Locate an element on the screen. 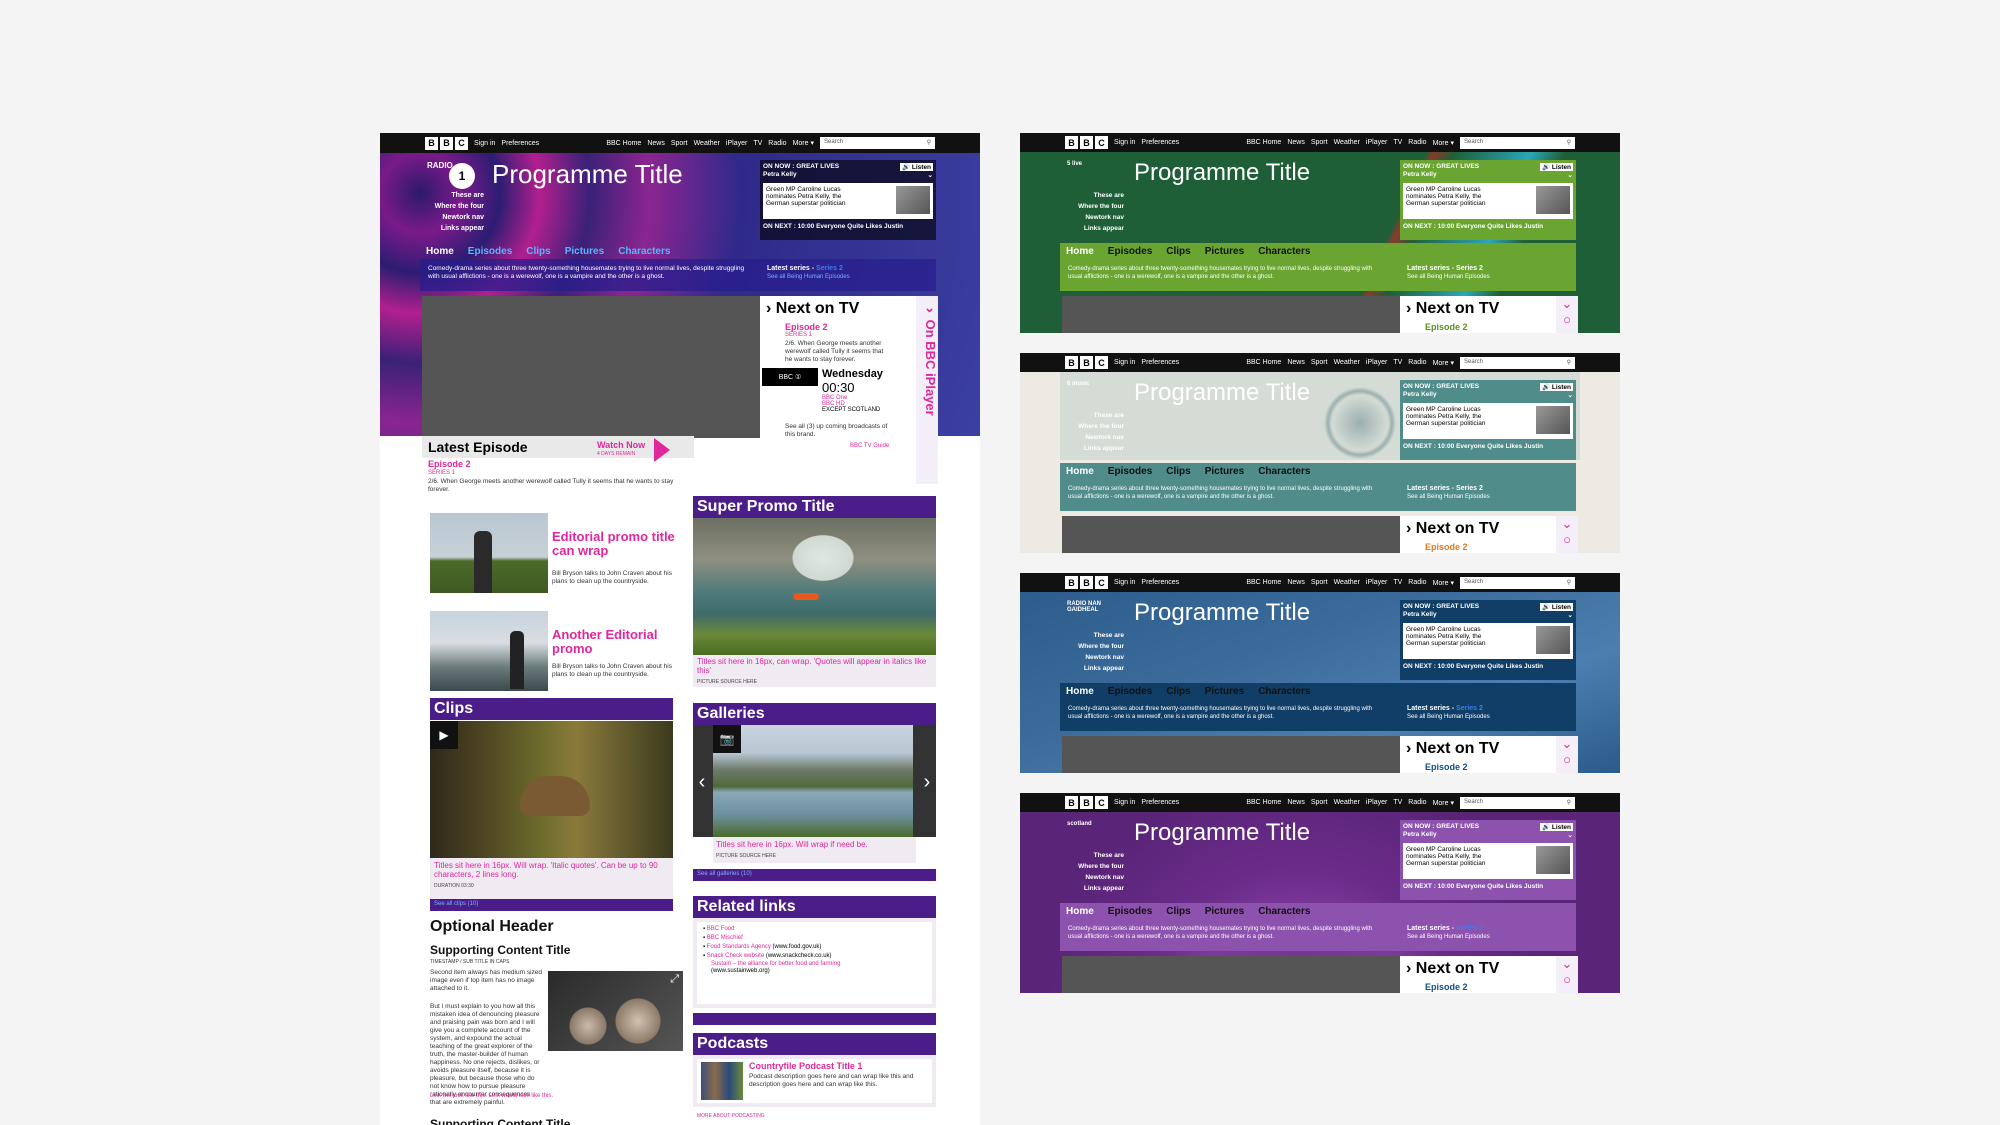 This screenshot has width=2000, height=1125. podcast-thumbnail is located at coordinates (722, 1081).